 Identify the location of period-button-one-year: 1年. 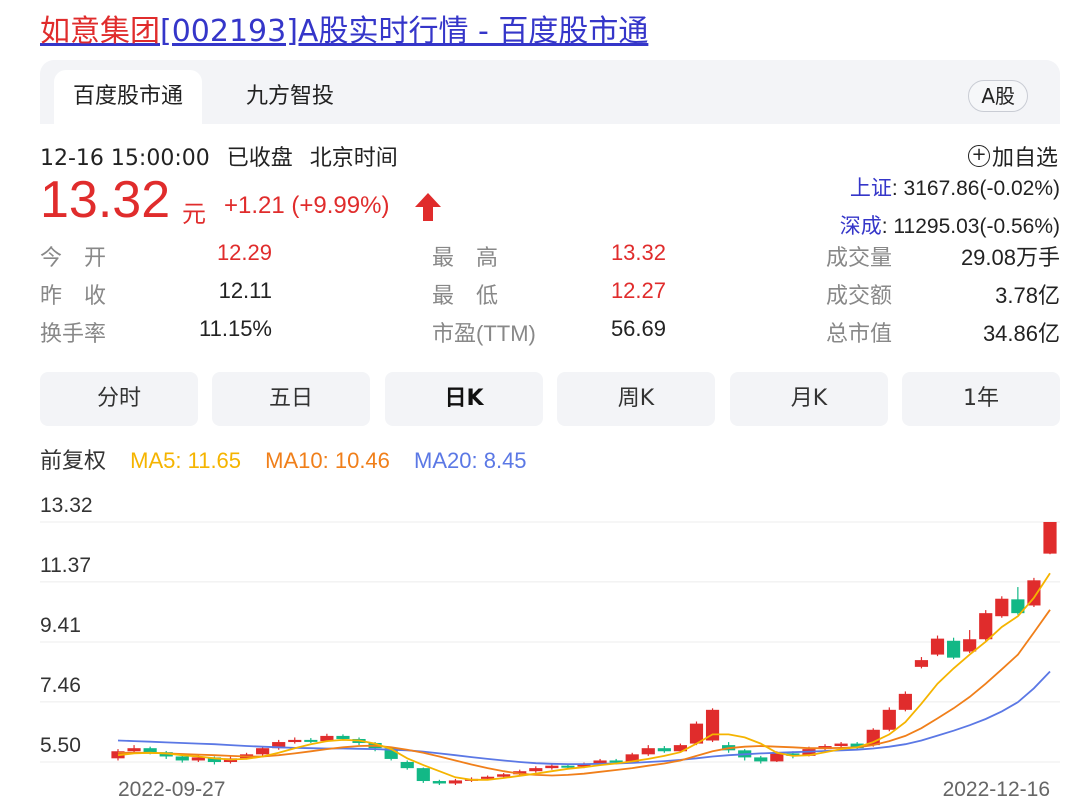
(981, 399).